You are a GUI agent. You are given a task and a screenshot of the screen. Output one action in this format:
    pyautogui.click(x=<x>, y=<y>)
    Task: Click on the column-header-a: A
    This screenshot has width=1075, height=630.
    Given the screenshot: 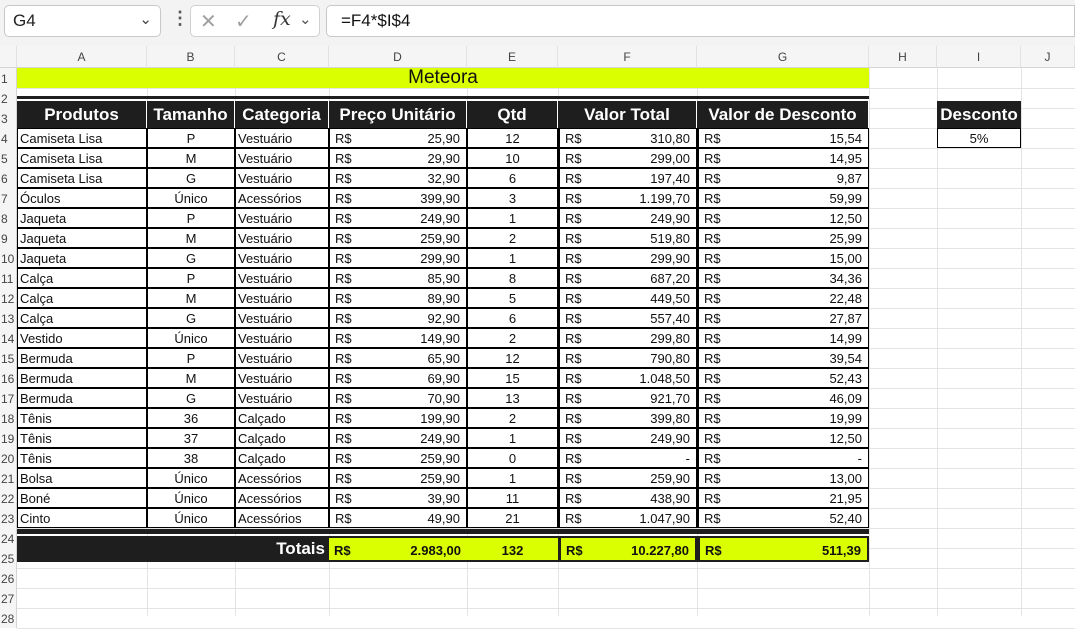 What is the action you would take?
    pyautogui.click(x=82, y=57)
    